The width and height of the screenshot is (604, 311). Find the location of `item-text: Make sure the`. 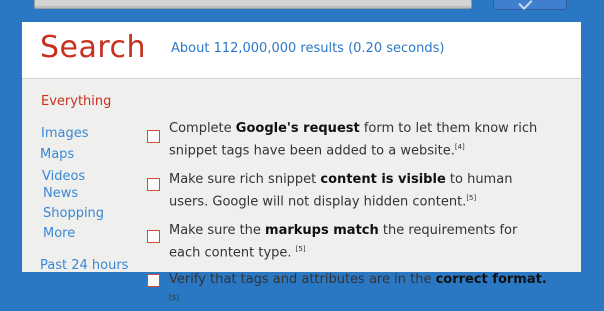

item-text: Make sure the is located at coordinates (217, 230).